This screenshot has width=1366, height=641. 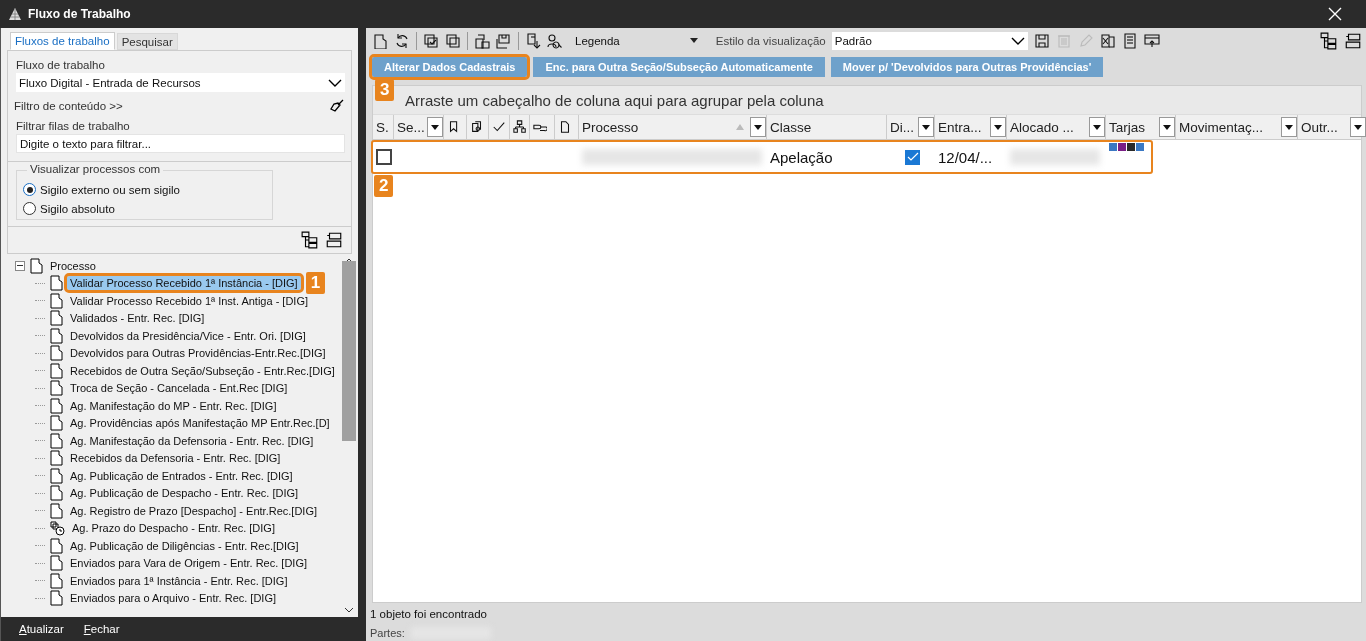 What do you see at coordinates (387, 633) in the screenshot?
I see `field-label: Partes:` at bounding box center [387, 633].